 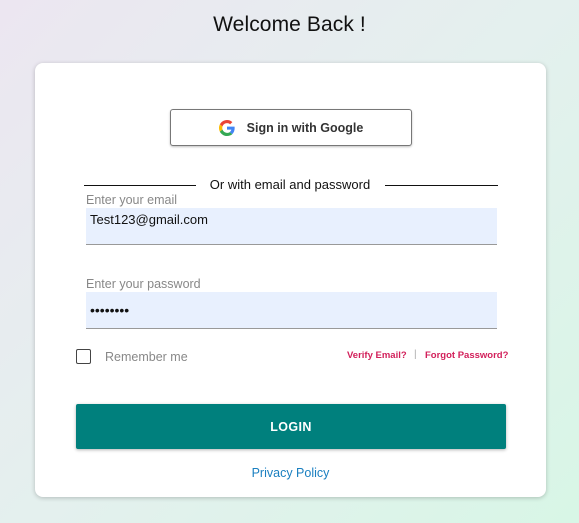 What do you see at coordinates (291, 310) in the screenshot?
I see `password-input` at bounding box center [291, 310].